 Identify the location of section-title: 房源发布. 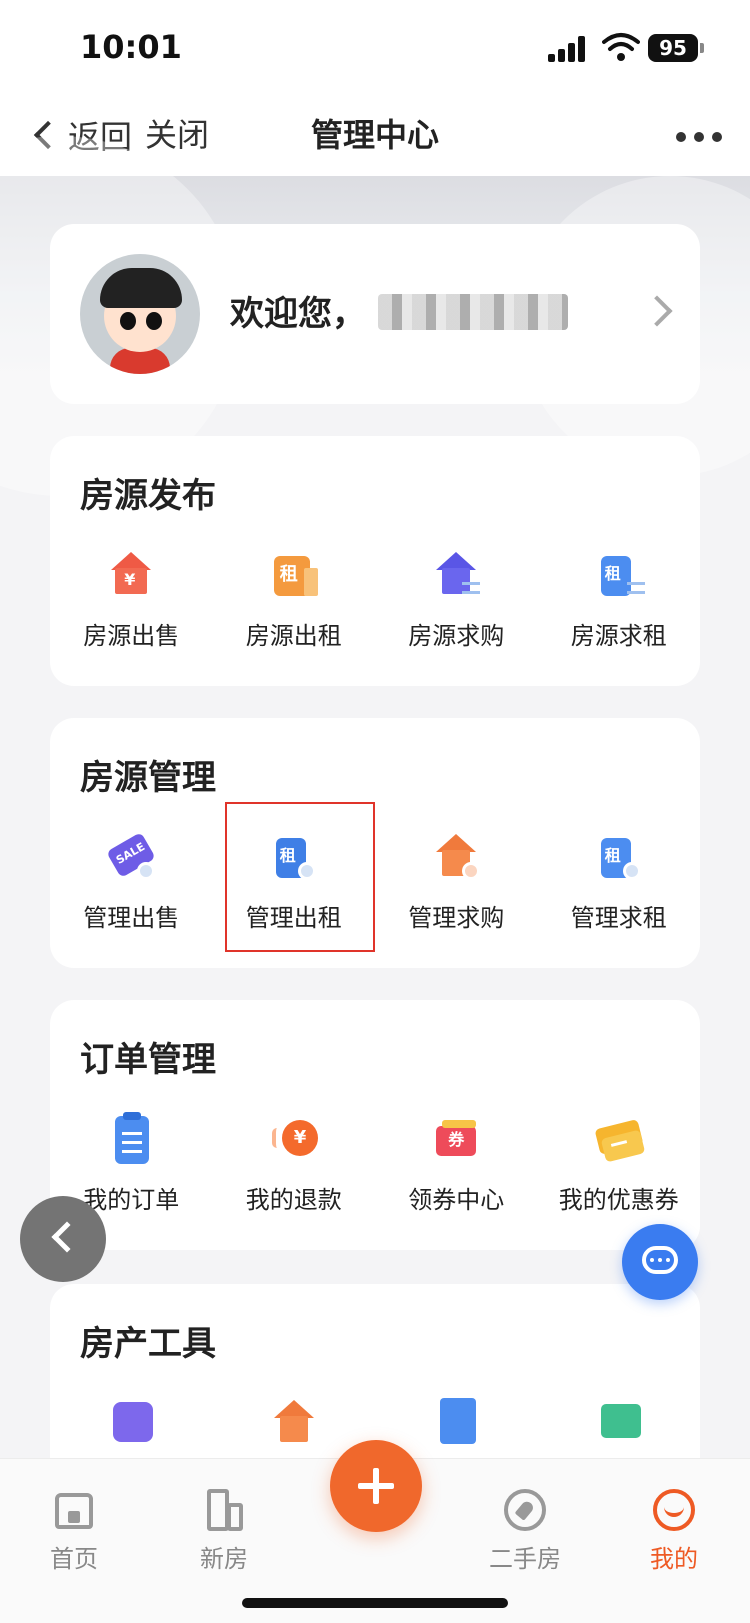
(148, 496).